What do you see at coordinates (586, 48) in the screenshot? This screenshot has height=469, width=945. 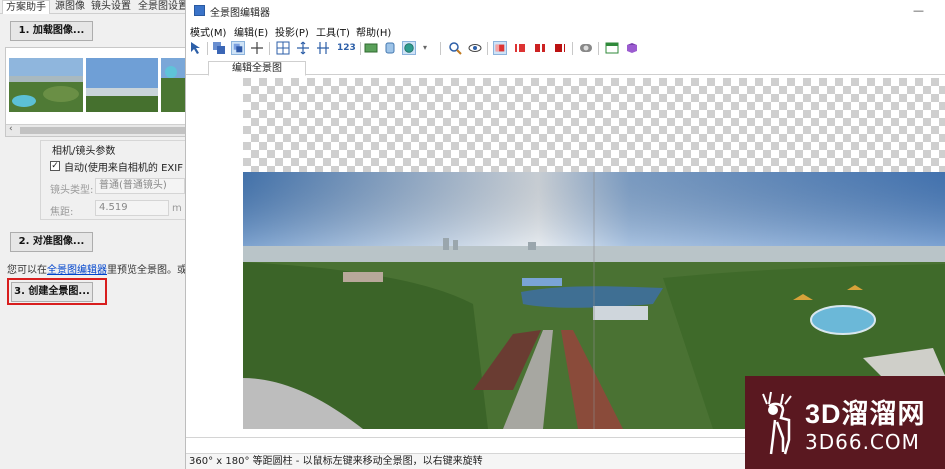 I see `image-count-icon` at bounding box center [586, 48].